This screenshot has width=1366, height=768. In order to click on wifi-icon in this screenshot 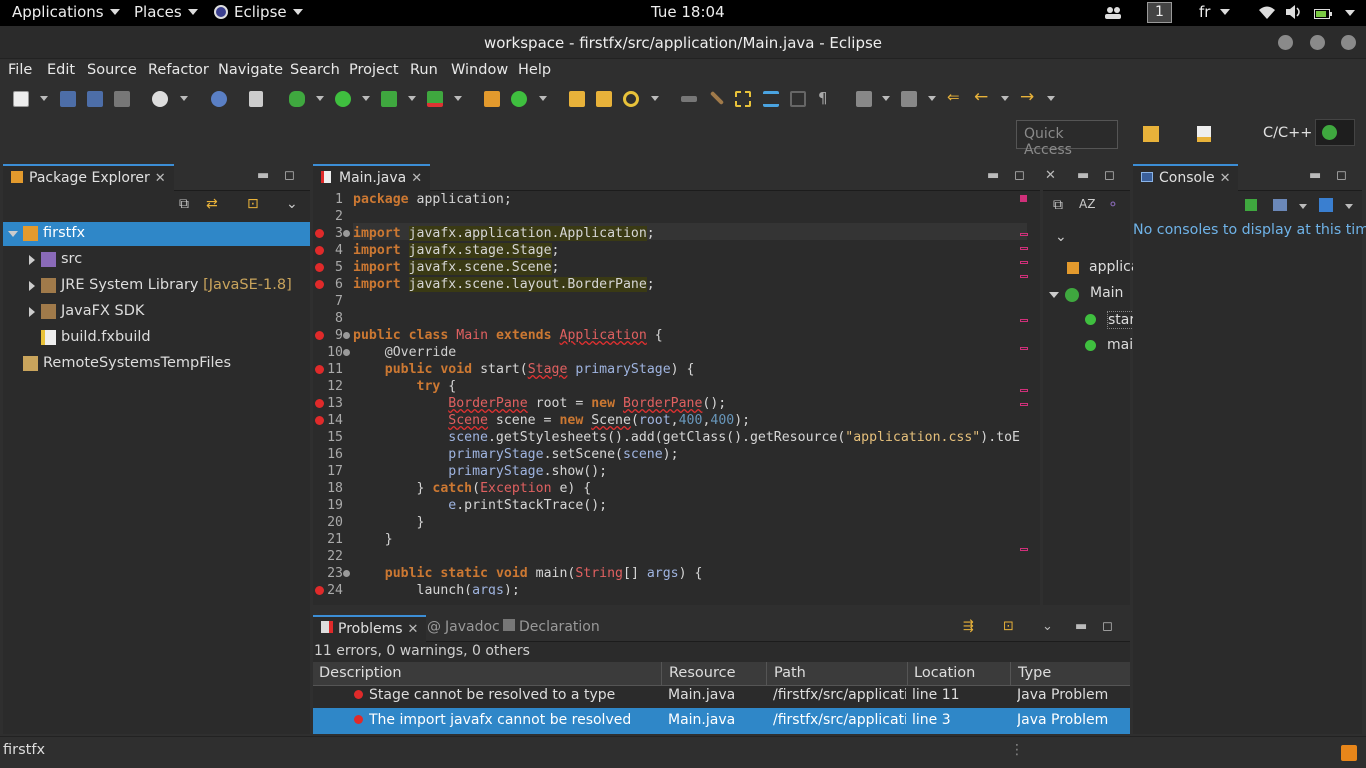, I will do `click(1267, 14)`.